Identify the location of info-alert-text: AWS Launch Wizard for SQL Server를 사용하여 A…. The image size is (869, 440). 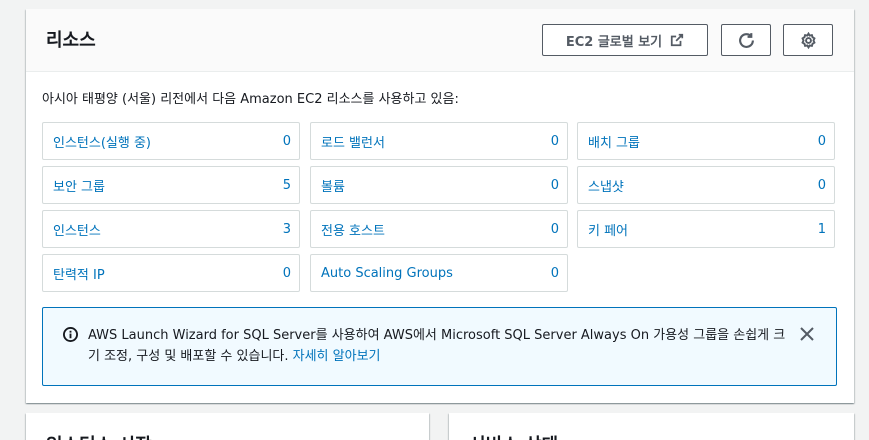
(438, 346).